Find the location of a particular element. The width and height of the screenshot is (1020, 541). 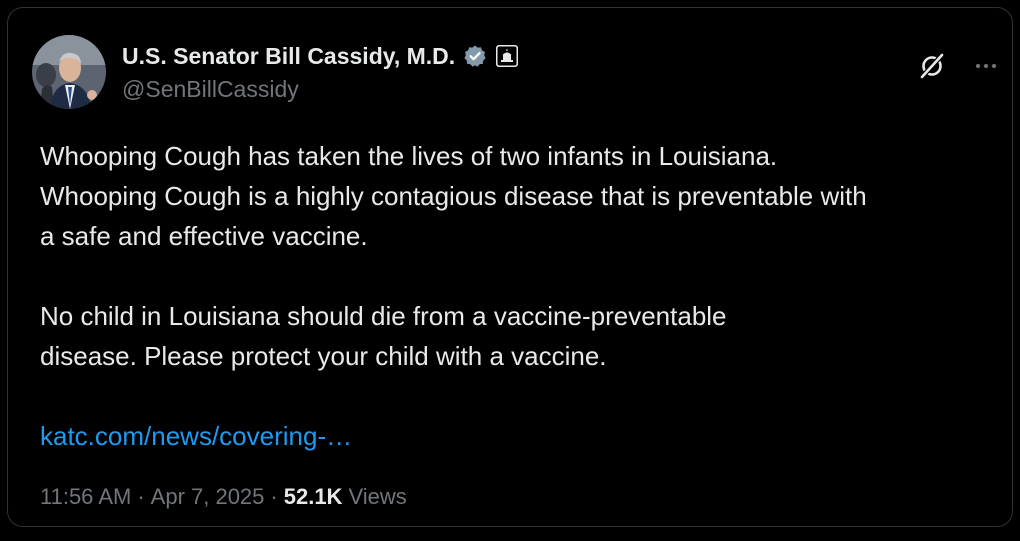

avatar is located at coordinates (69, 72).